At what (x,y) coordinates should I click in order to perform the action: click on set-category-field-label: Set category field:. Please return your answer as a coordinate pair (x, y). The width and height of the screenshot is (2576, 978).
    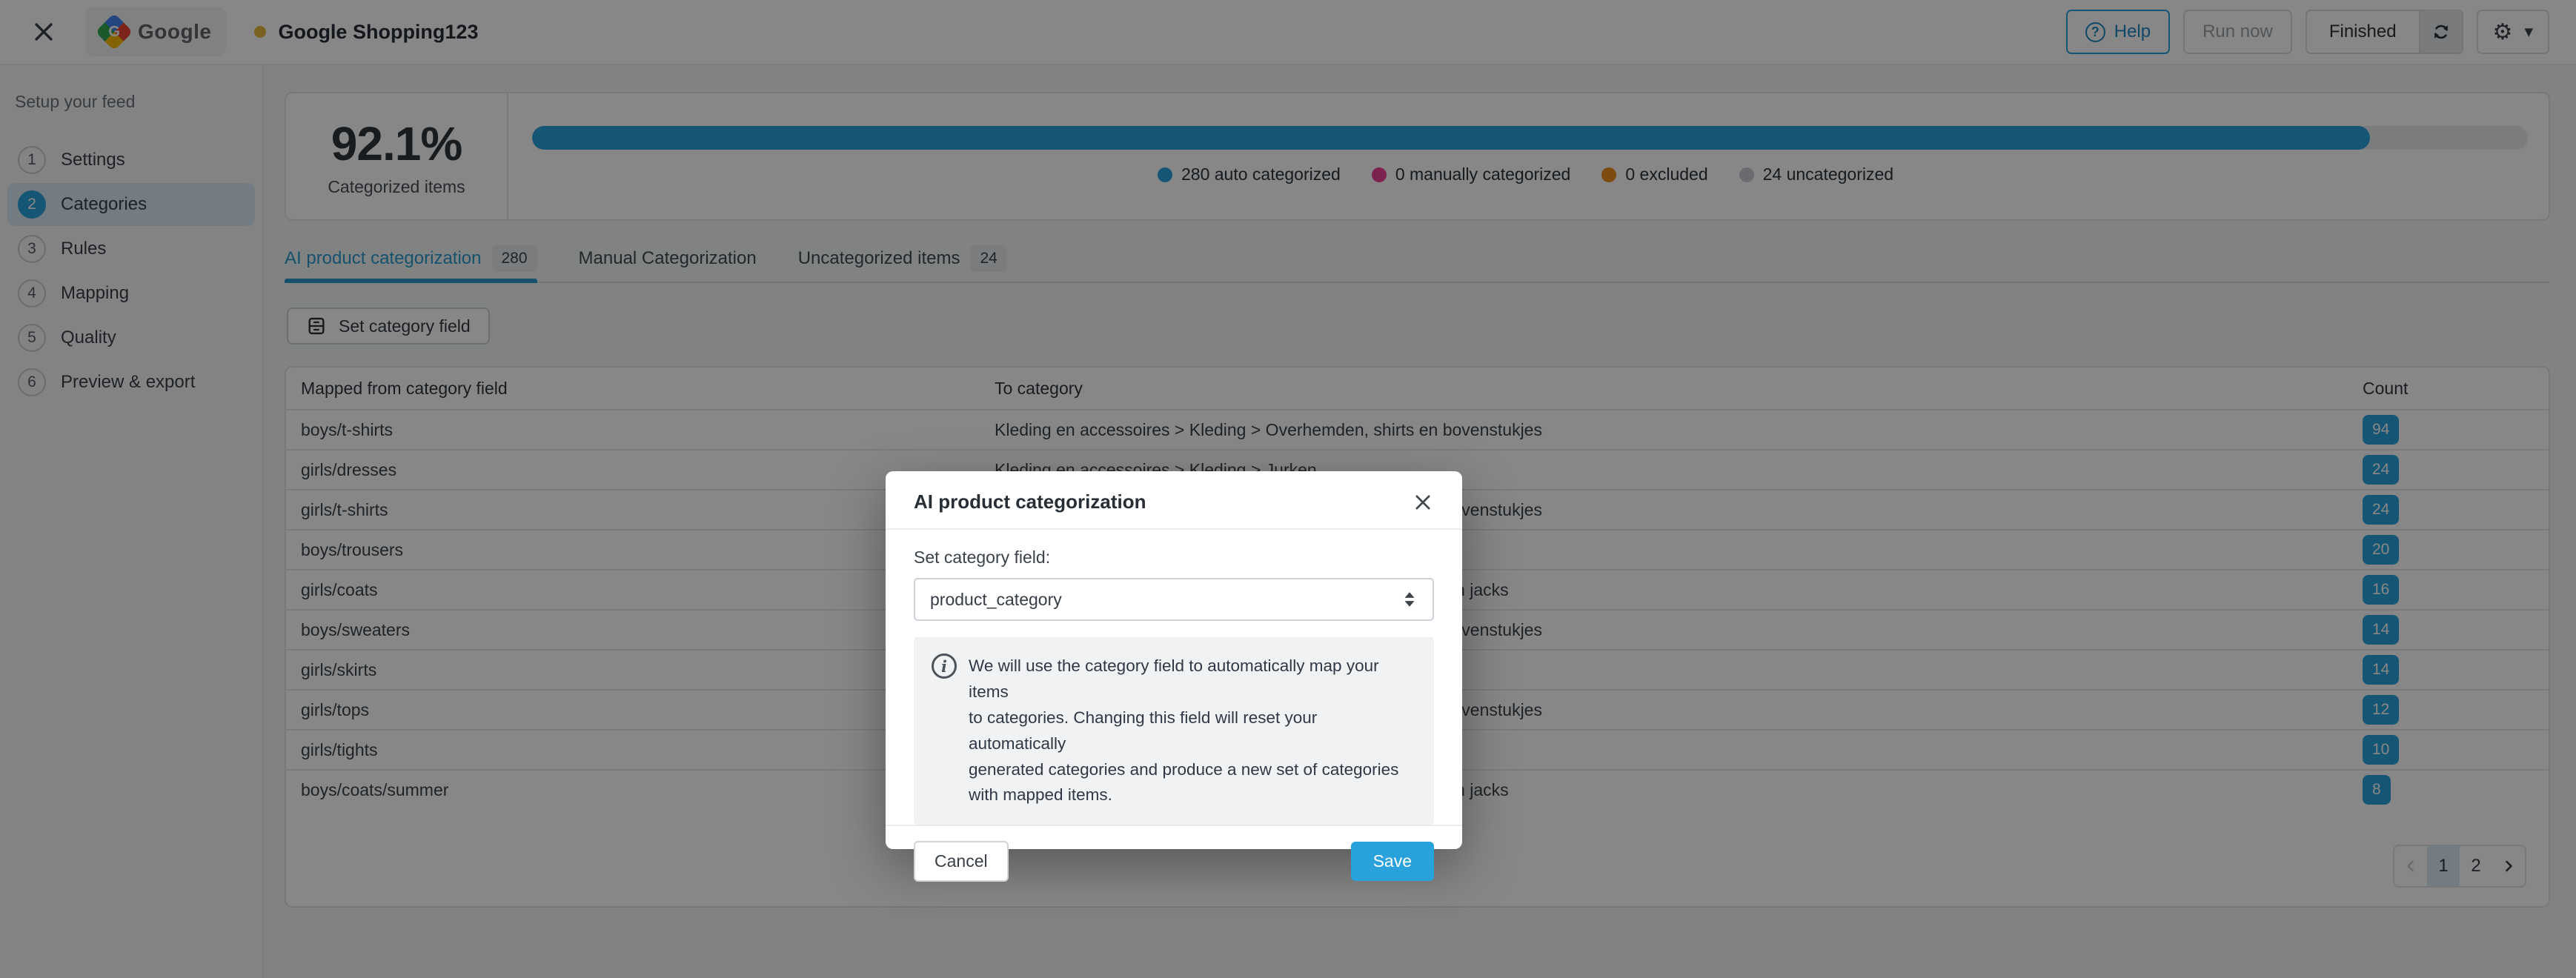
    Looking at the image, I should click on (982, 558).